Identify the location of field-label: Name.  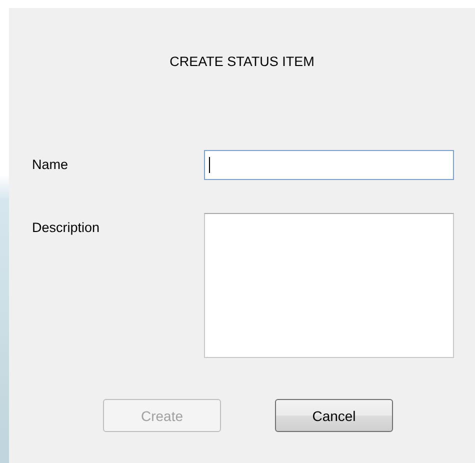
(51, 164).